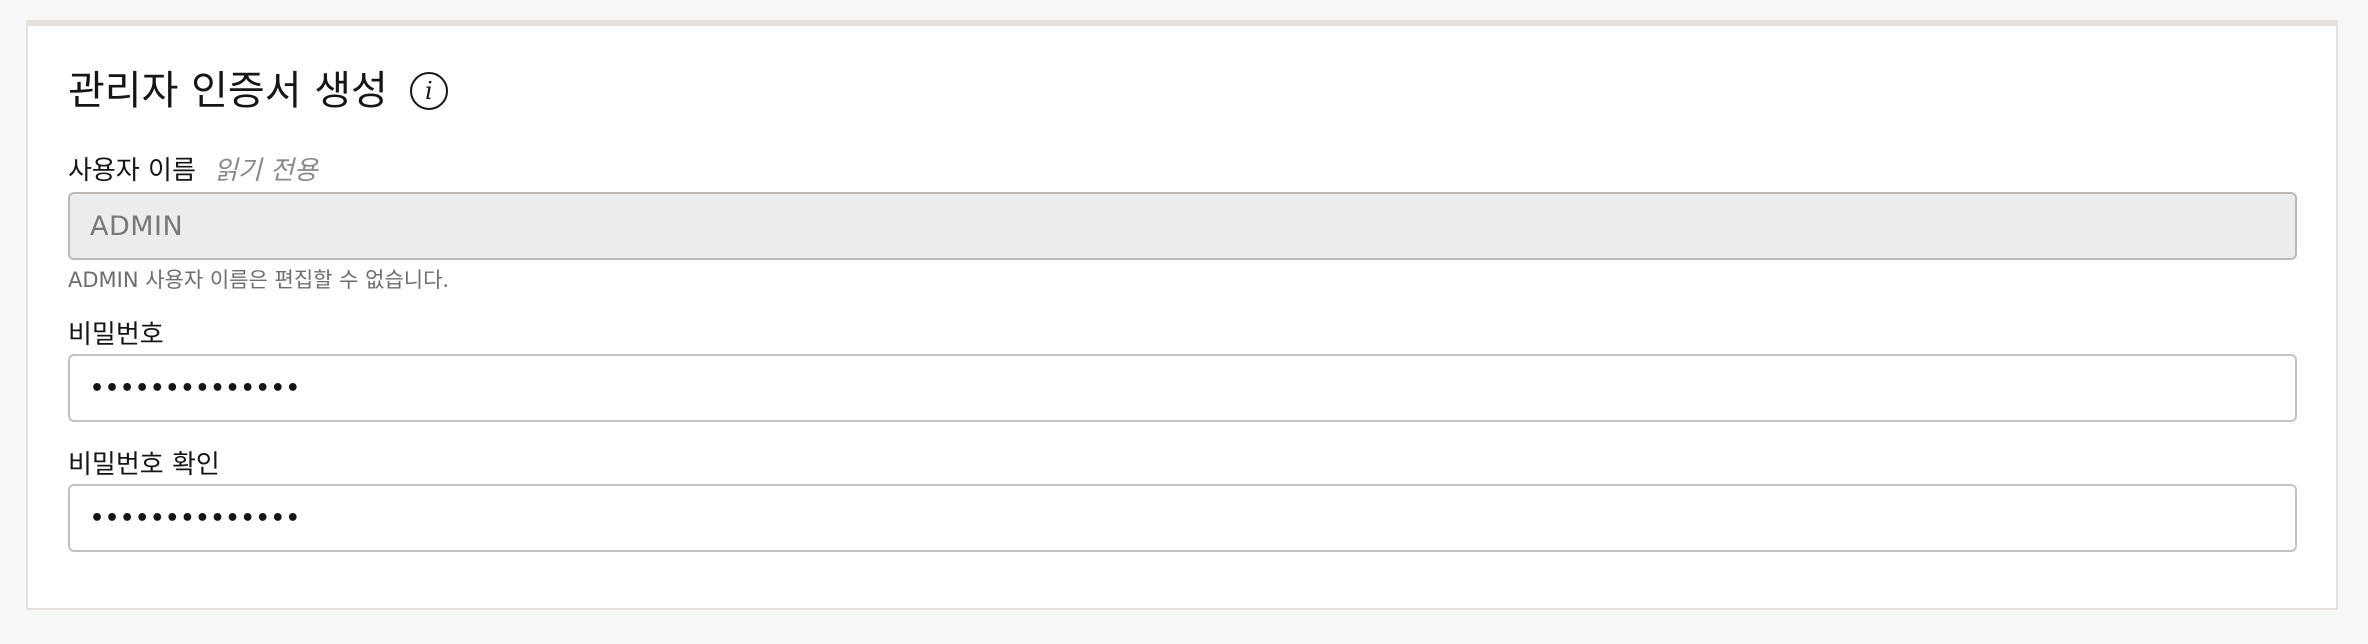  I want to click on username-helper-text: ADMIN 사용자 이름은 편집할 수 없습니다., so click(259, 280).